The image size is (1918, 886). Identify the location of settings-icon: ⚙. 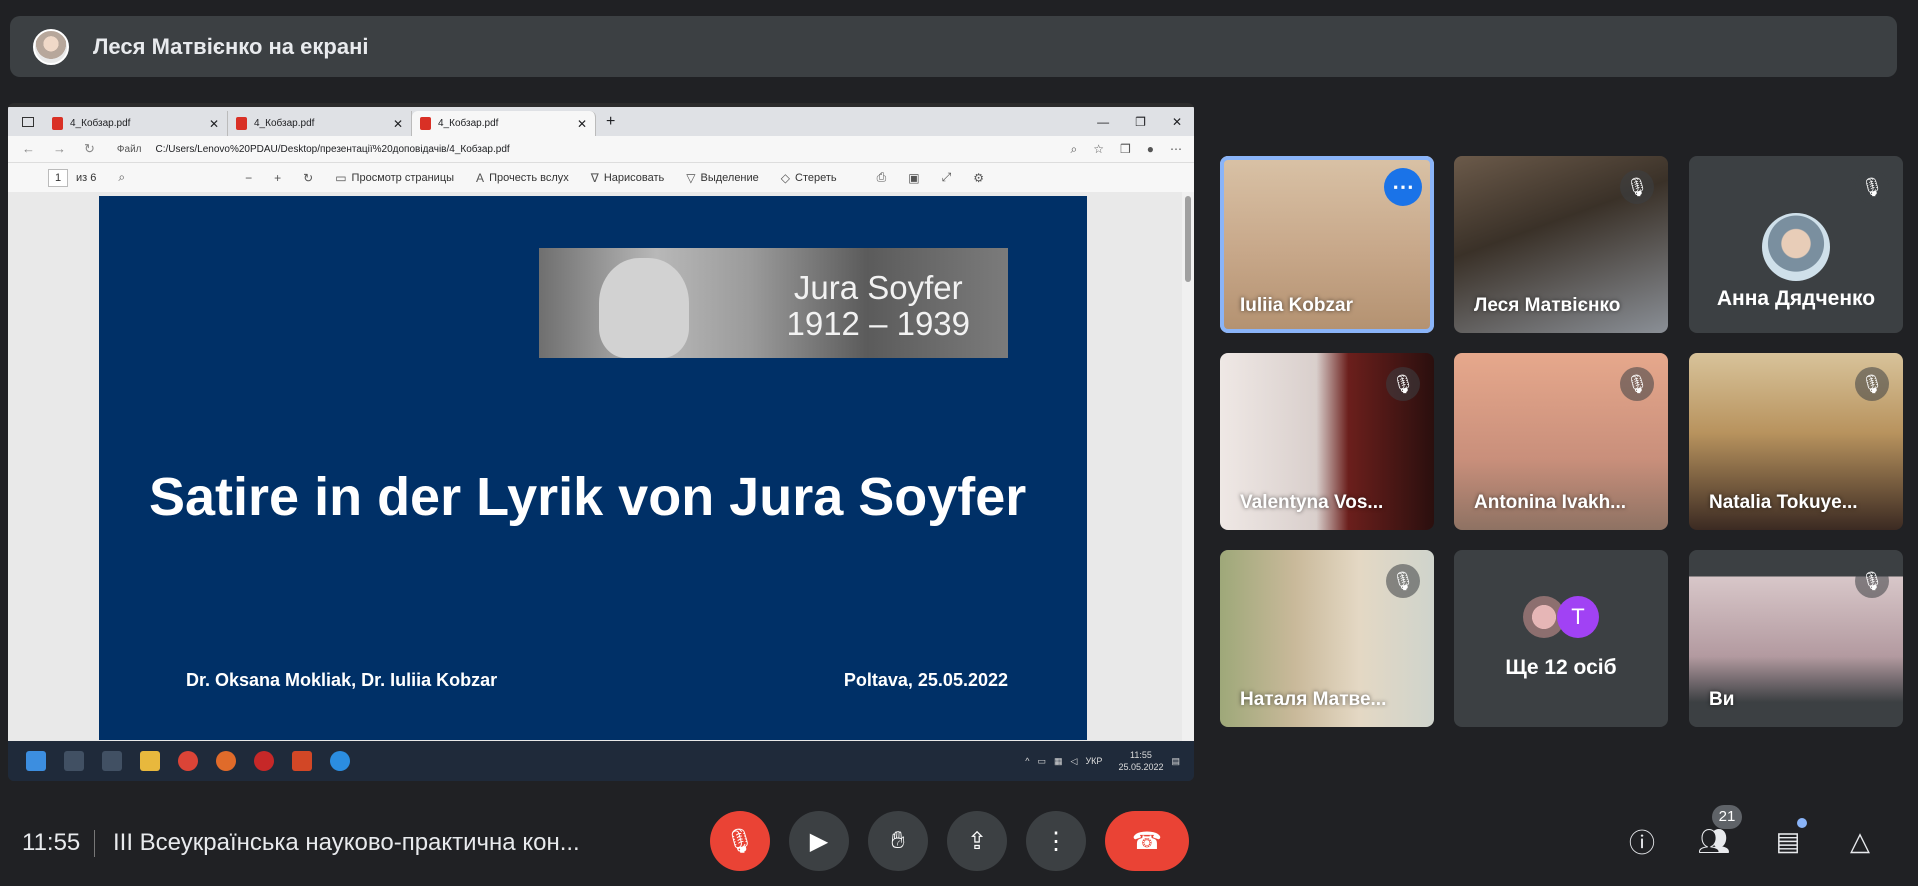
(978, 178).